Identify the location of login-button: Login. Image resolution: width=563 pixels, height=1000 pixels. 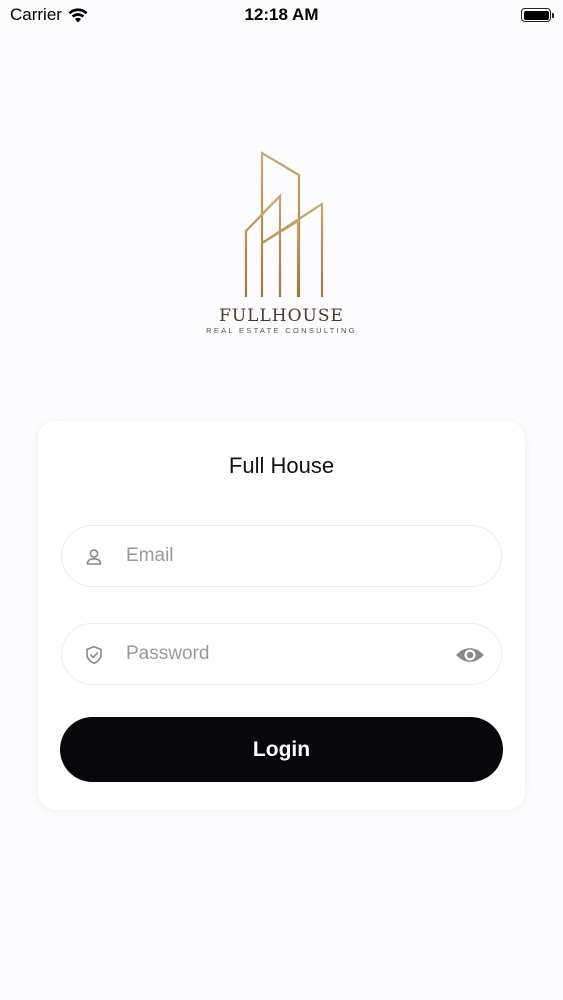
(281, 749).